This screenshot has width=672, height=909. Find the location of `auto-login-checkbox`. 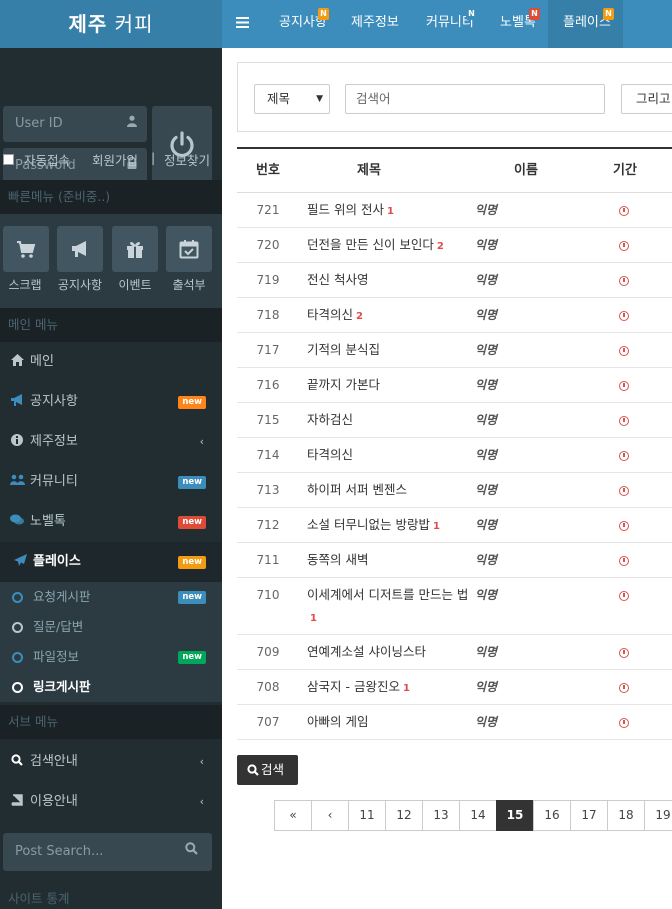

auto-login-checkbox is located at coordinates (8, 159).